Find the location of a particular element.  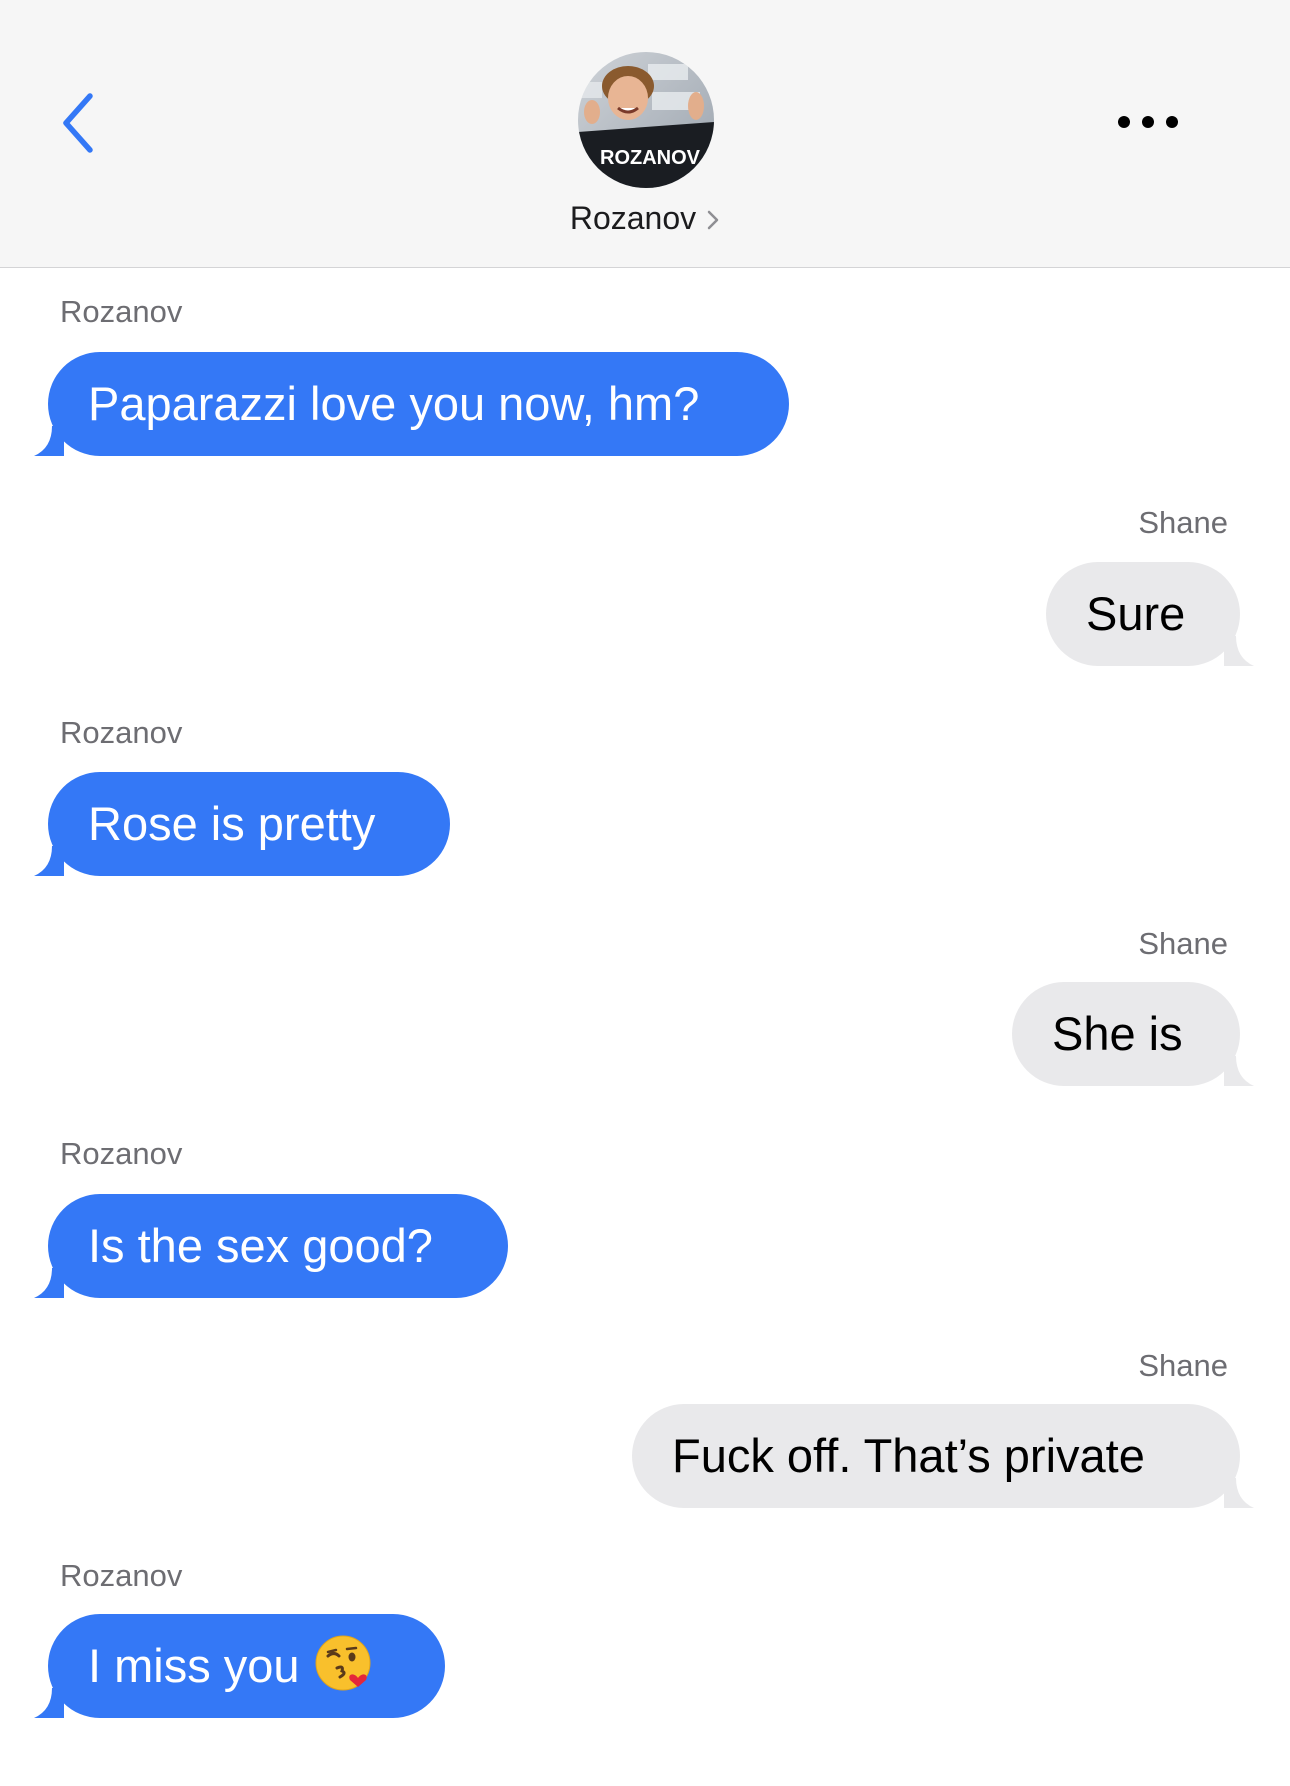

message-bubble: Paparazzi love you now, hm? is located at coordinates (411, 404).